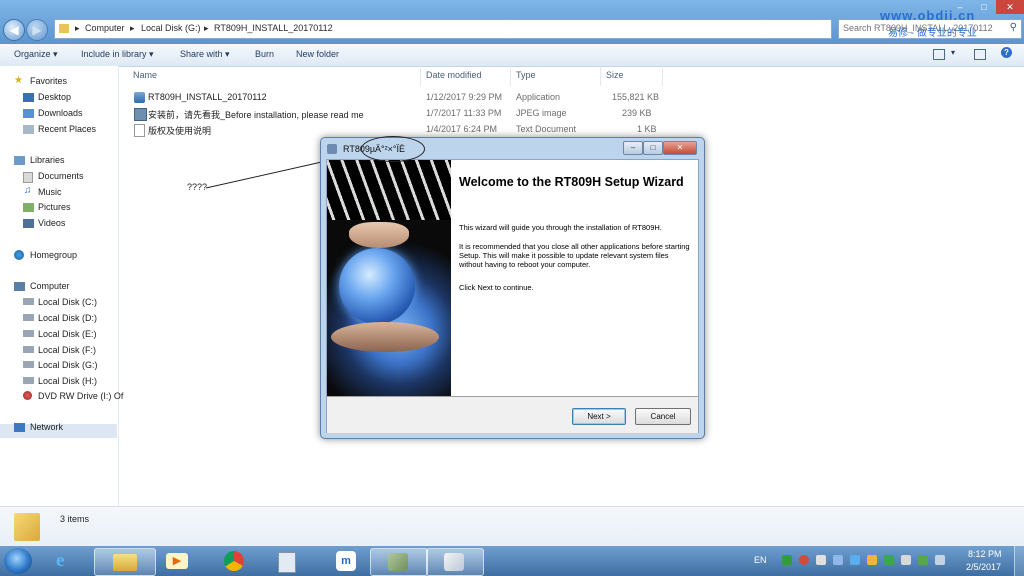  What do you see at coordinates (53, 255) in the screenshot?
I see `nav-homegroup: Homegroup` at bounding box center [53, 255].